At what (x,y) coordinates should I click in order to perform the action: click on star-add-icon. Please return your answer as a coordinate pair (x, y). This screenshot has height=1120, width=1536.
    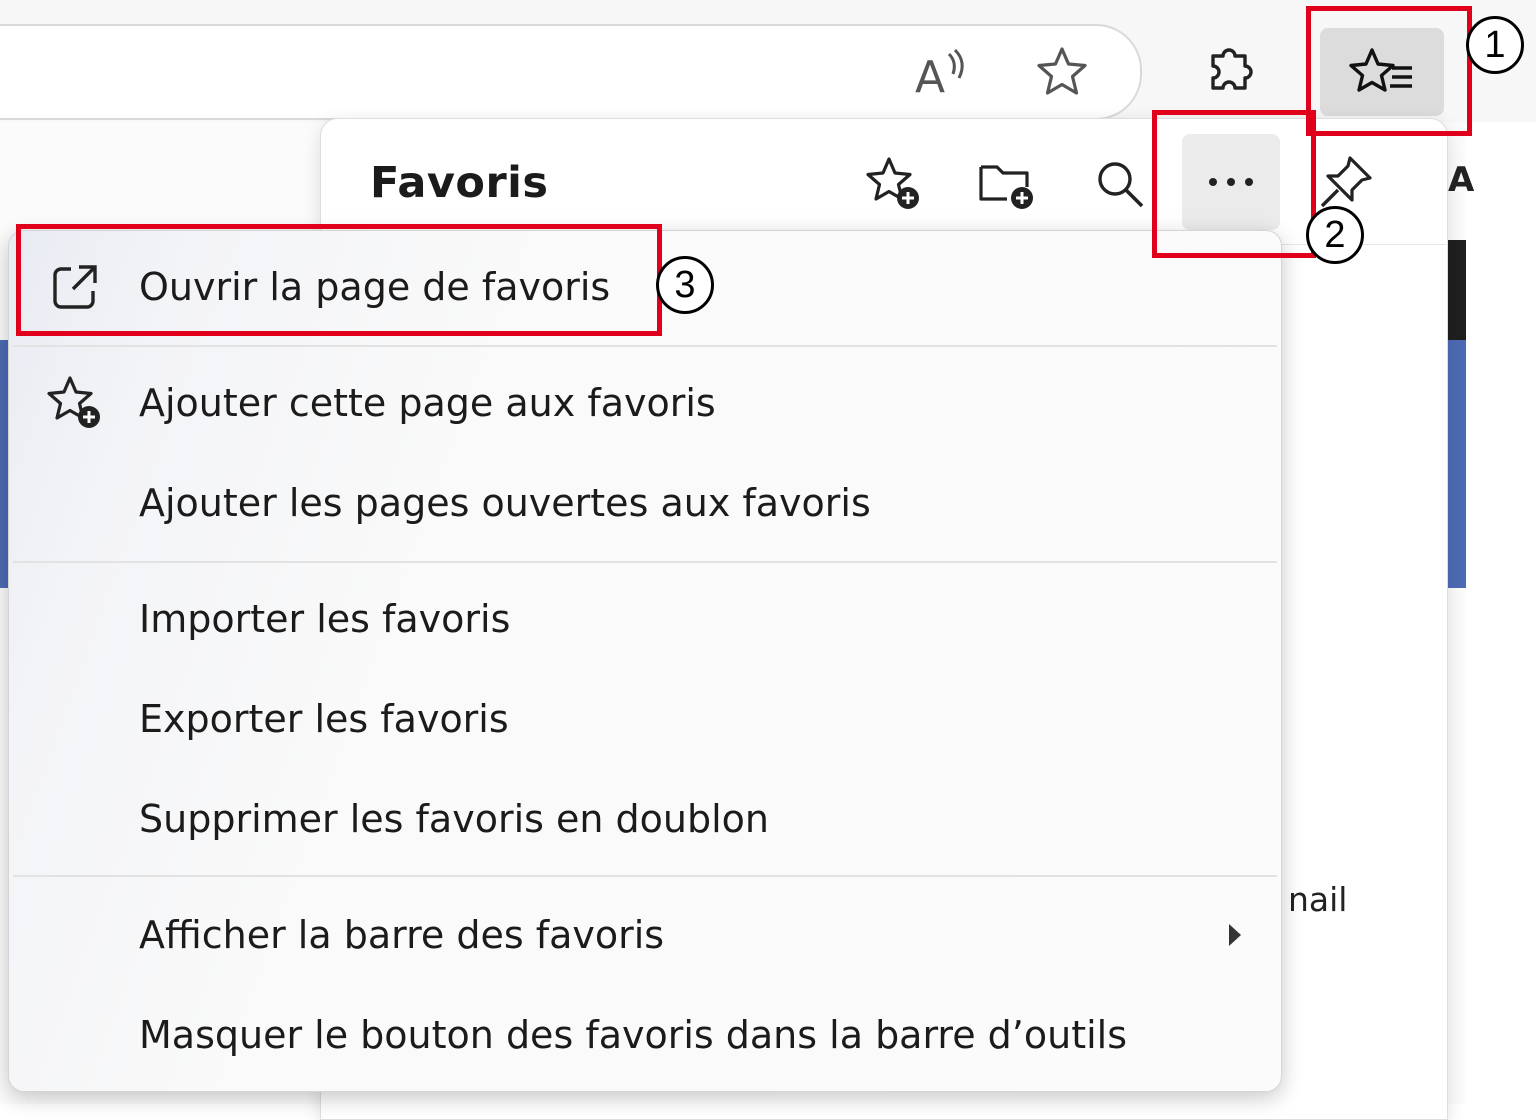
    Looking at the image, I should click on (75, 403).